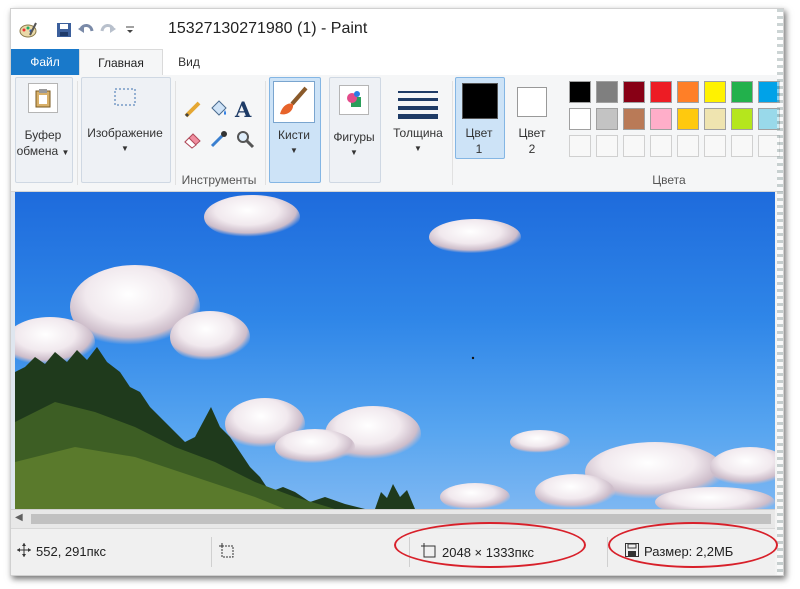 This screenshot has height=589, width=800. What do you see at coordinates (532, 149) in the screenshot?
I see `color2-label-2: 2` at bounding box center [532, 149].